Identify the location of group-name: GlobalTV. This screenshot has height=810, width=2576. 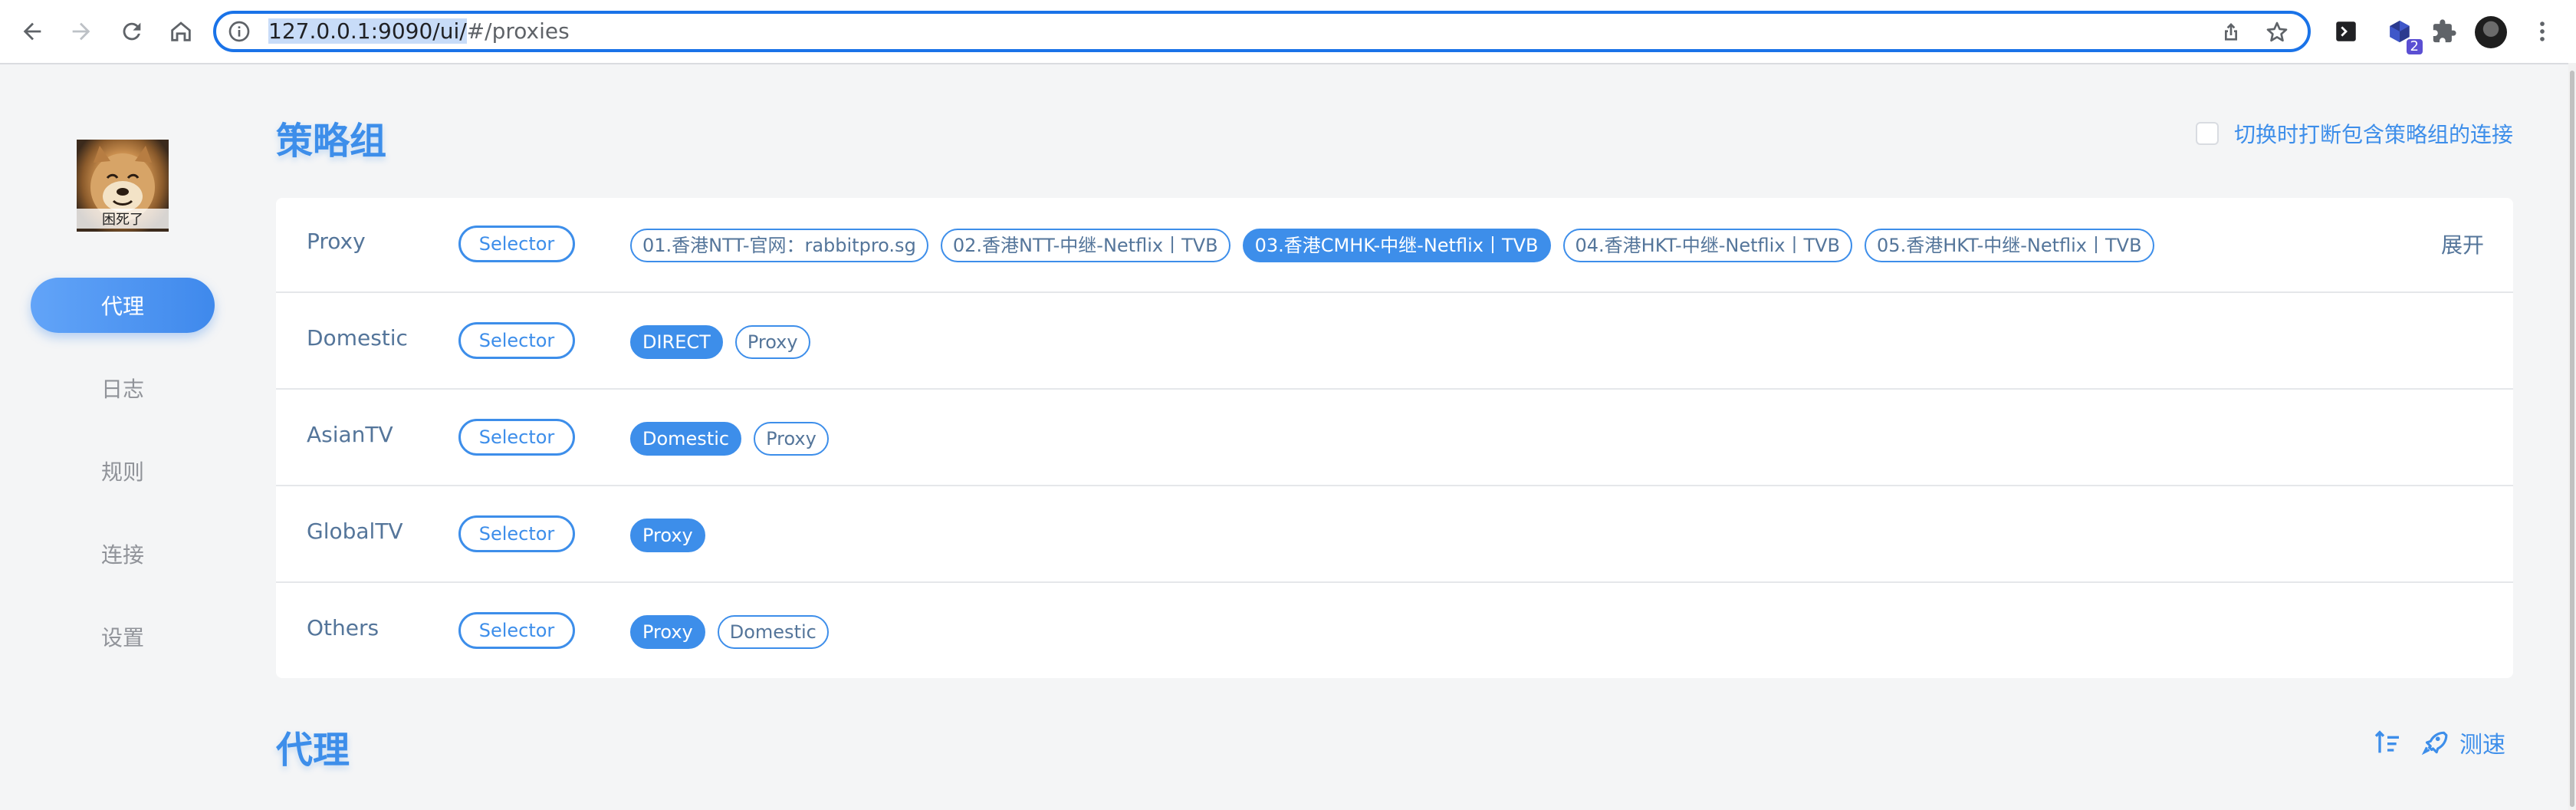
(355, 532).